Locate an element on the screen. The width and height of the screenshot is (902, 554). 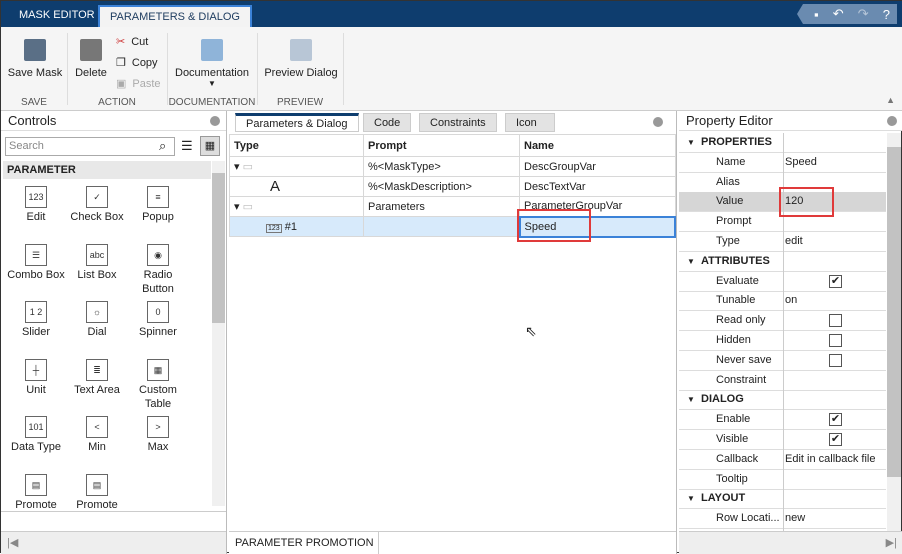
table-row: ▾ ▭ %<MaskType> DescGroupVar is located at coordinates (452, 166).